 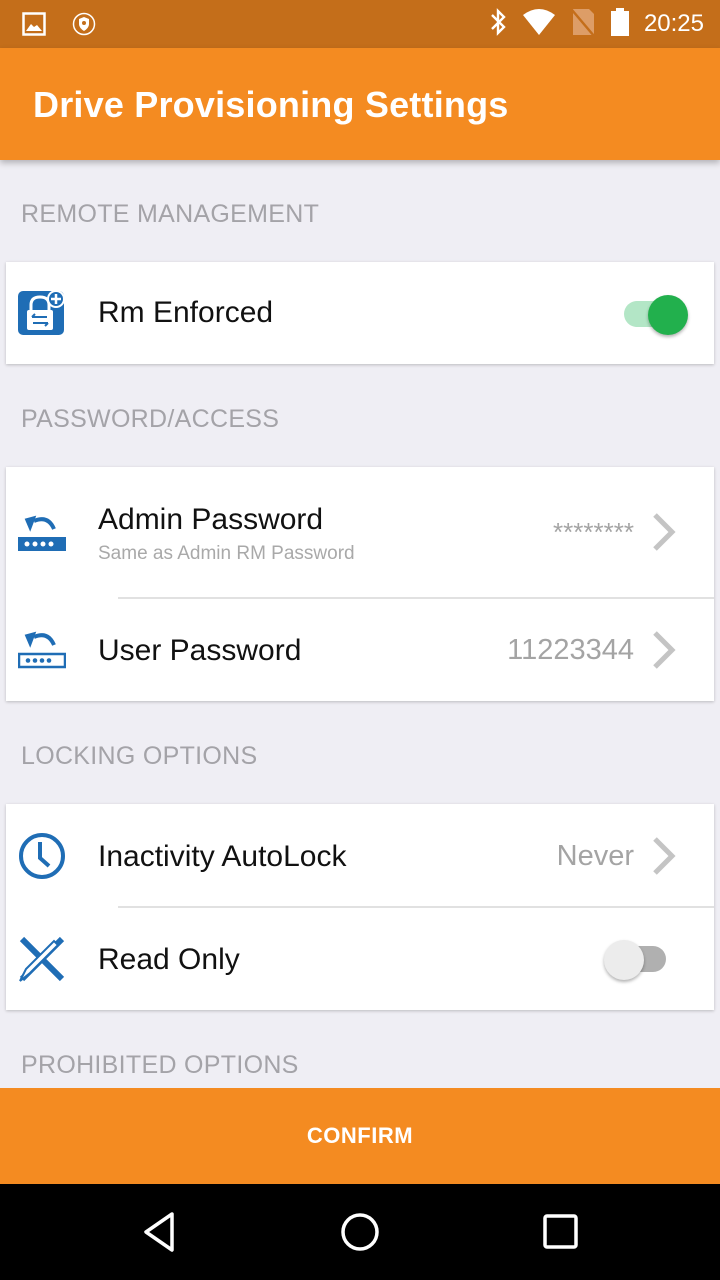 I want to click on section-header-prohibited-options: PROHIBITED OPTIONS, so click(x=160, y=1065).